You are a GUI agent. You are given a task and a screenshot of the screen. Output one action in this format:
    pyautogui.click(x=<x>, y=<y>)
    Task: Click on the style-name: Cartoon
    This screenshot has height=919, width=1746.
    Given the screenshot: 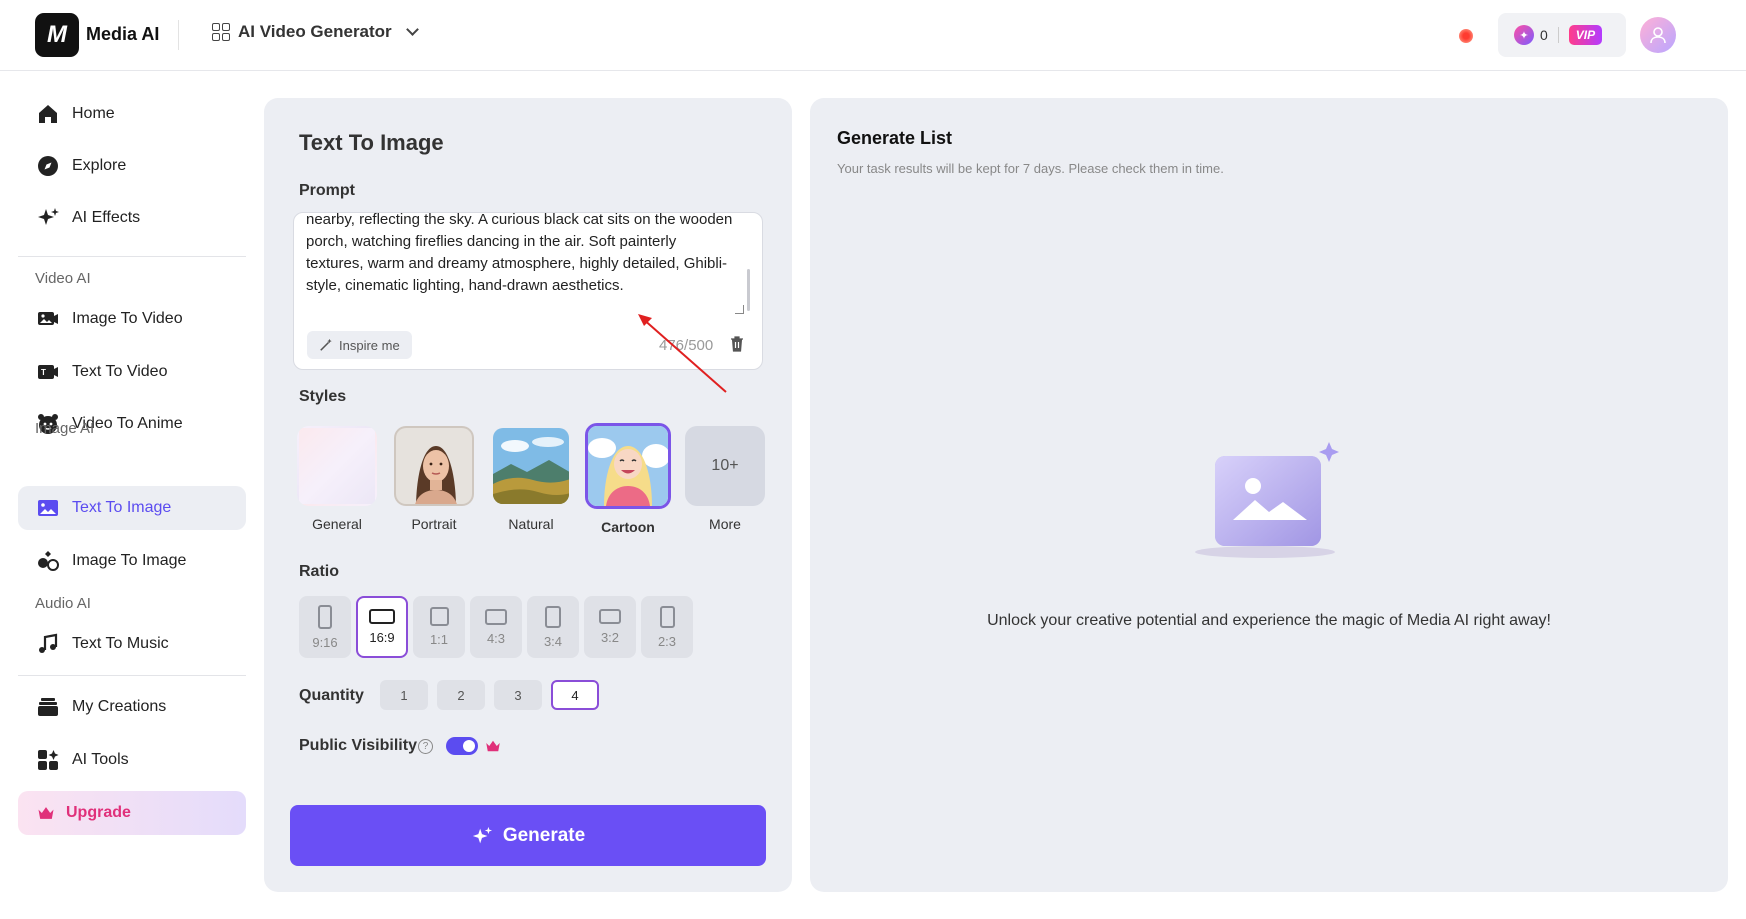 What is the action you would take?
    pyautogui.click(x=628, y=527)
    